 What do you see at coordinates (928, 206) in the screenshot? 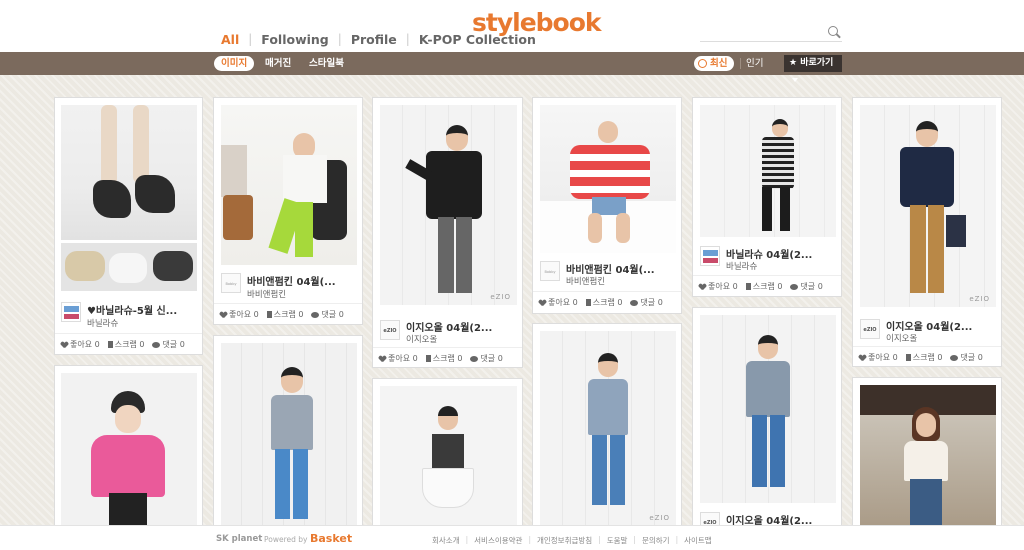
I see `card-6-photo: eZIO` at bounding box center [928, 206].